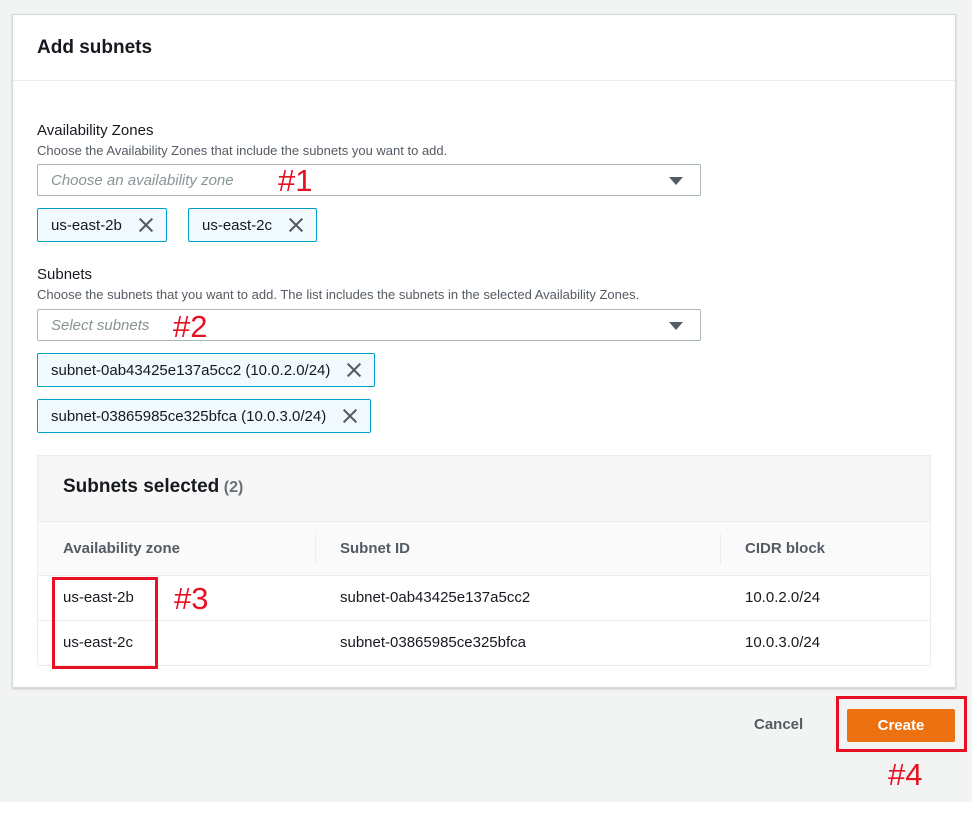 This screenshot has width=972, height=818. What do you see at coordinates (141, 486) in the screenshot?
I see `table-title: Subnets selected` at bounding box center [141, 486].